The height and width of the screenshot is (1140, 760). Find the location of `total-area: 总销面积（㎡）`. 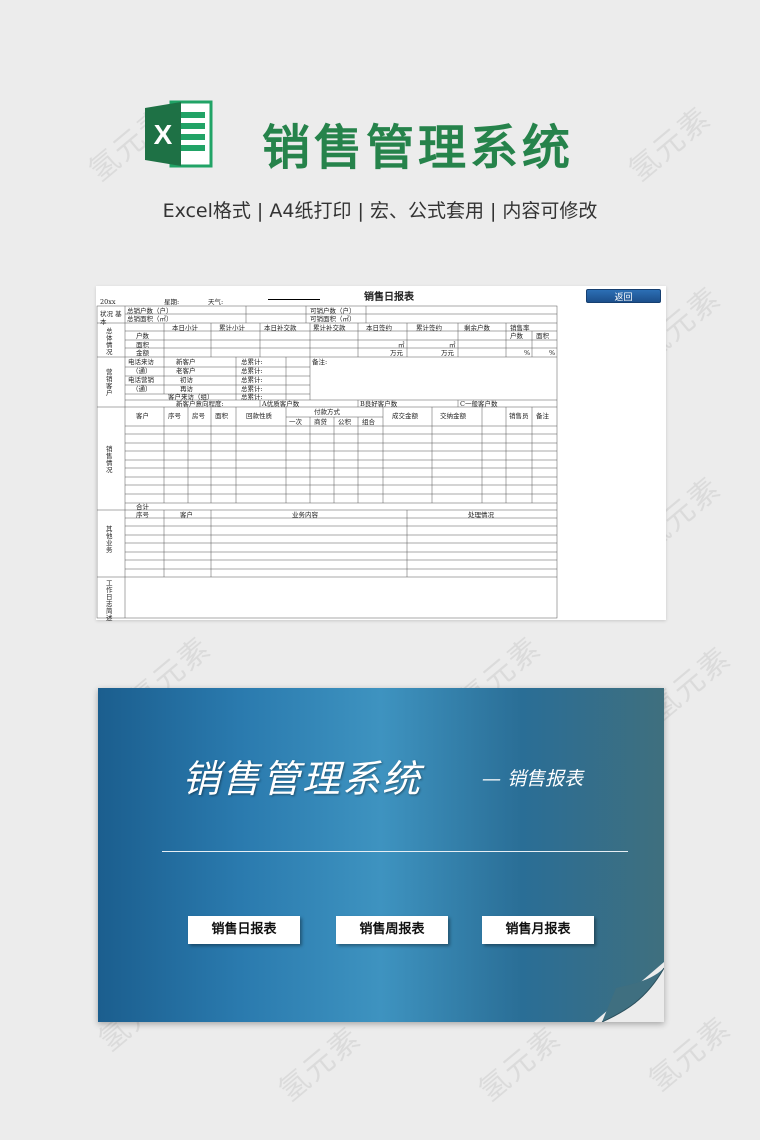

total-area: 总销面积（㎡） is located at coordinates (150, 319).